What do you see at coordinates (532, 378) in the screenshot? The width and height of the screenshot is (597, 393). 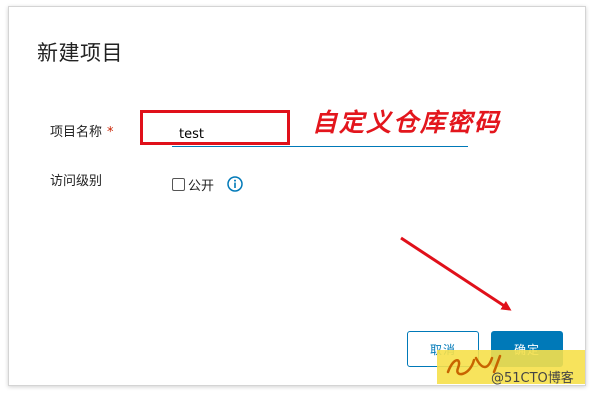 I see `watermark-site-text: @51CTO博客` at bounding box center [532, 378].